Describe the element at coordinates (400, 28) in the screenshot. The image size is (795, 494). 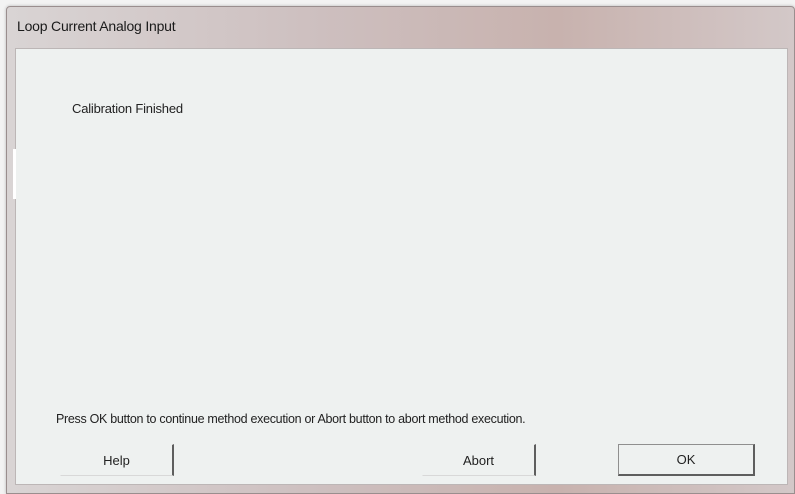
I see `title-bar: Loop Current Analog Input` at that location.